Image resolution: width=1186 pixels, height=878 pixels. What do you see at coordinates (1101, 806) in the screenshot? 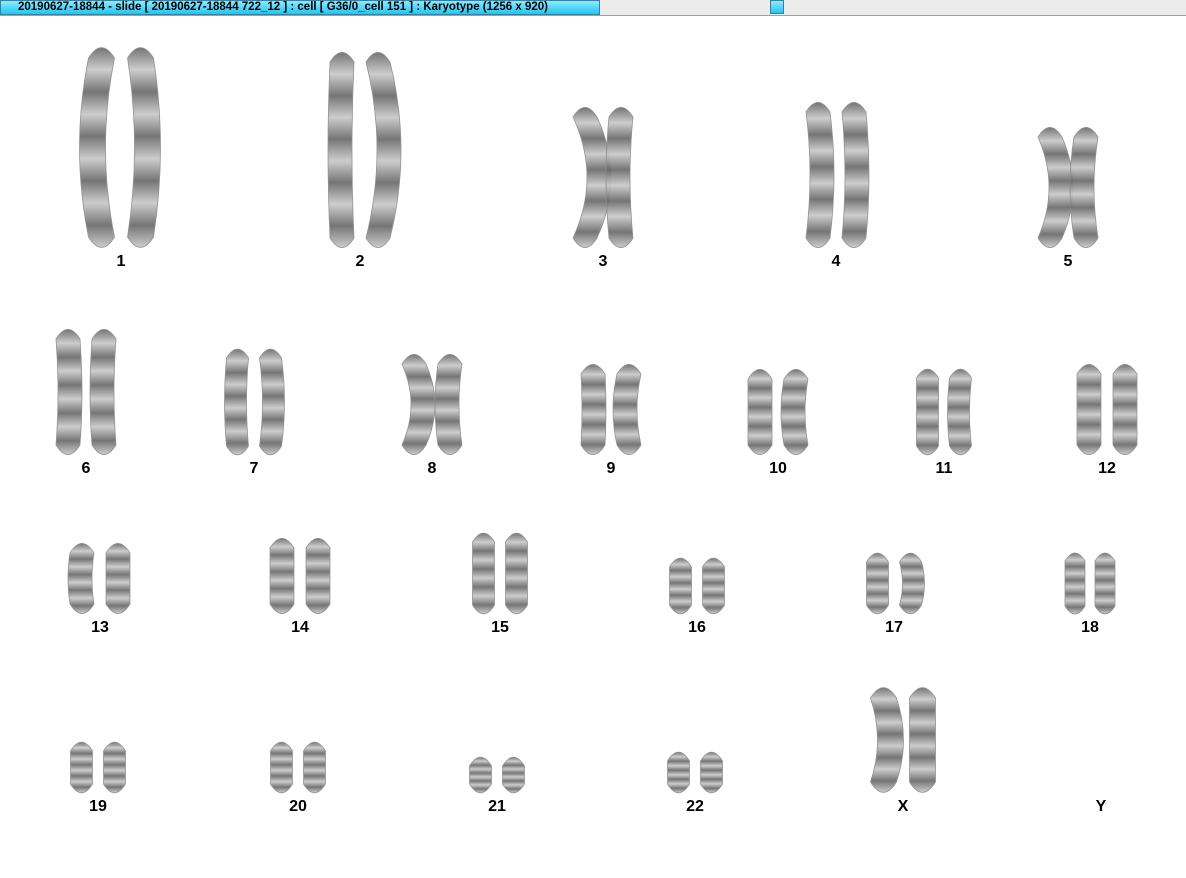
I see `chromosome-label: Y` at bounding box center [1101, 806].